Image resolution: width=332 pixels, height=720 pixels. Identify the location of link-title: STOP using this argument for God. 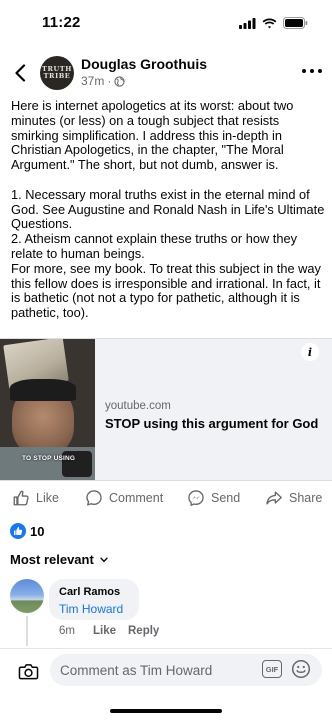
(211, 423).